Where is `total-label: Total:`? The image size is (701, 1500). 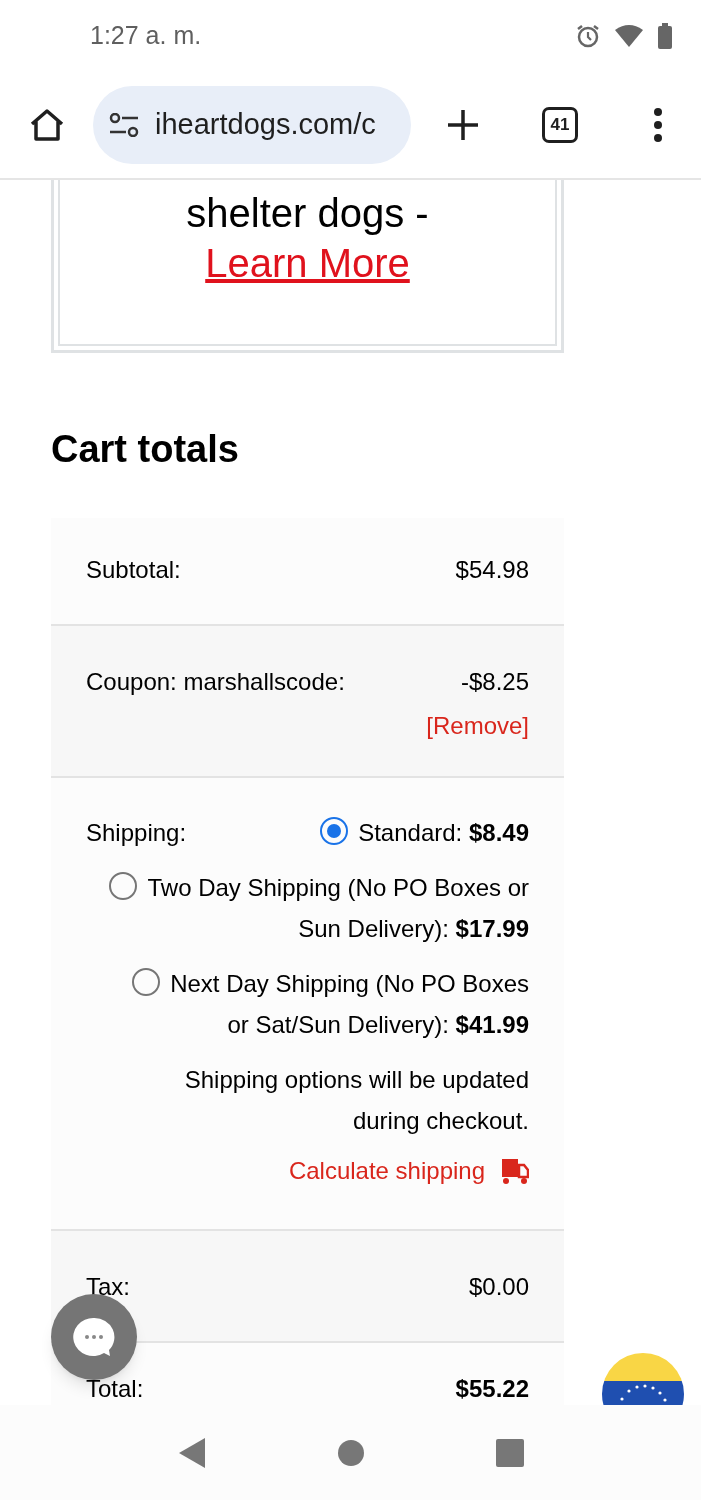
total-label: Total: is located at coordinates (115, 1389).